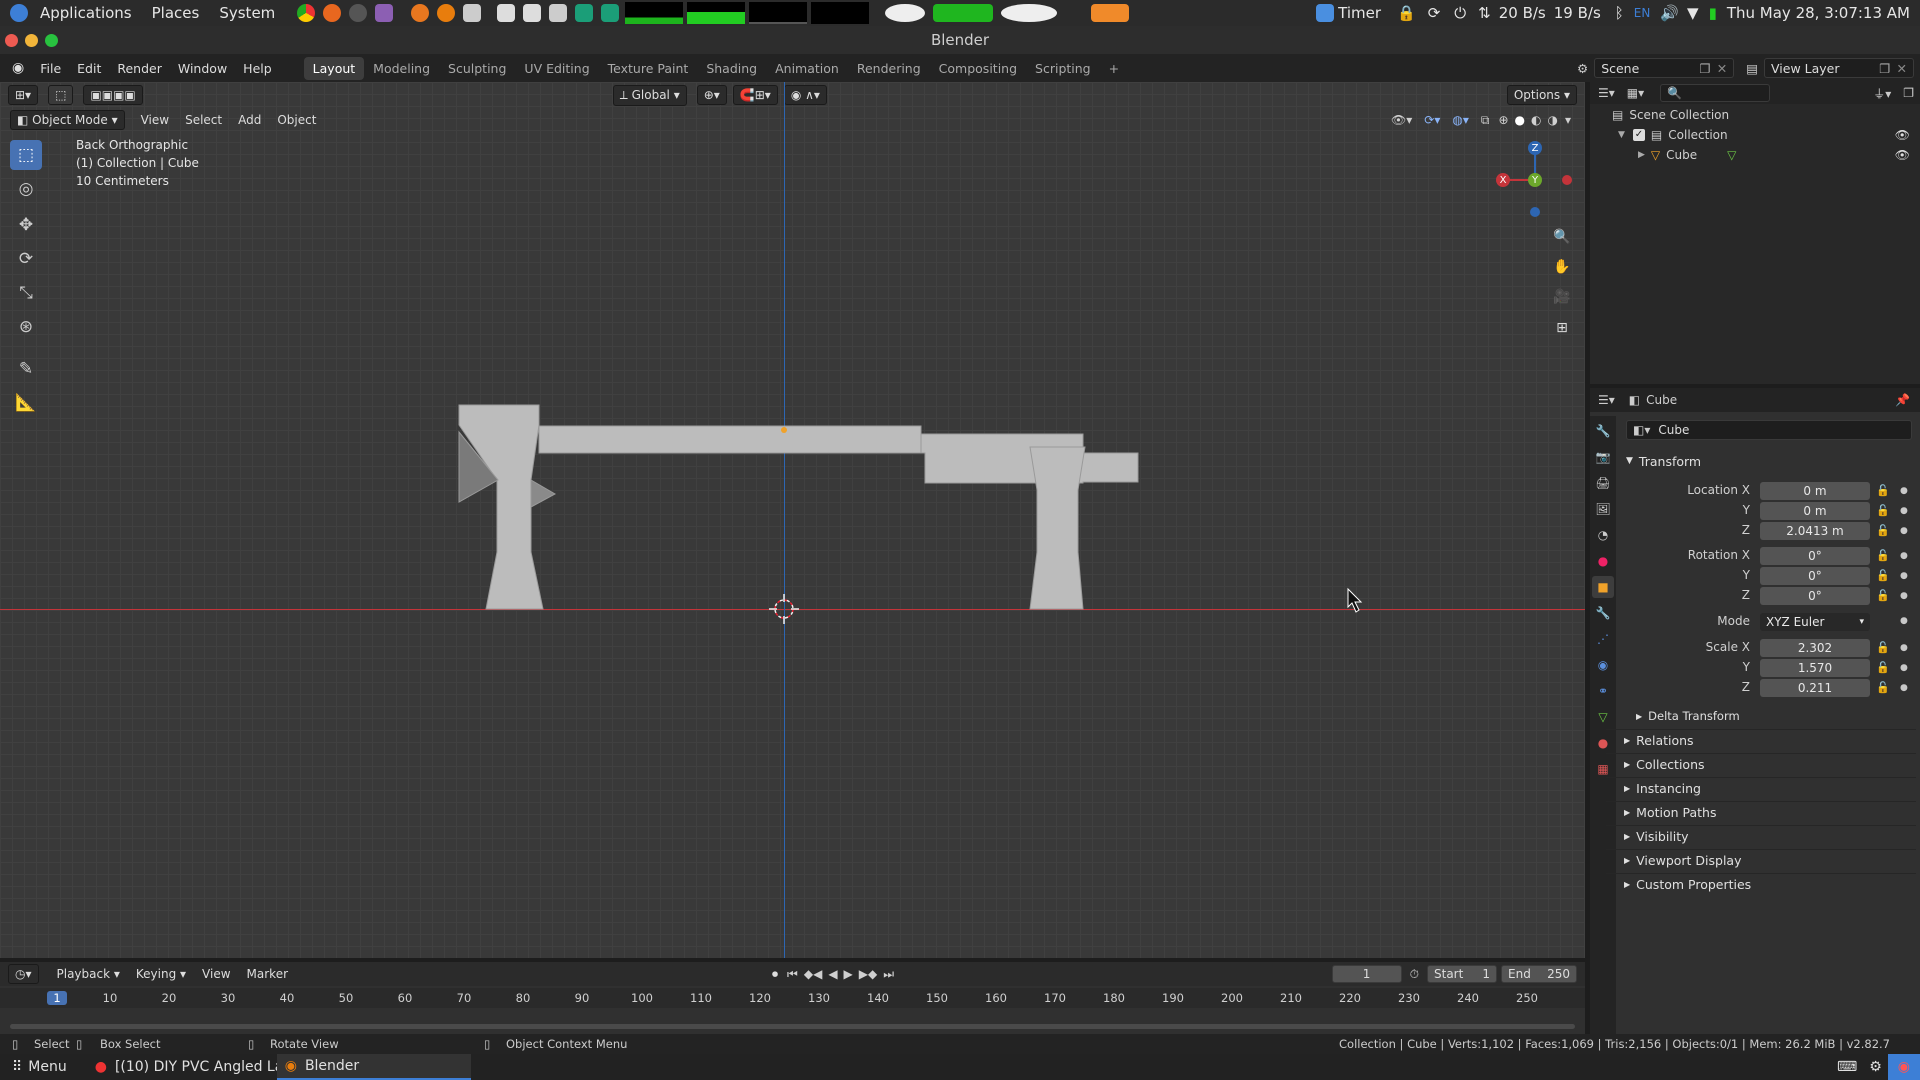 The image size is (1920, 1080). Describe the element at coordinates (1434, 13) in the screenshot. I see `refresh-icon: ⟳` at that location.